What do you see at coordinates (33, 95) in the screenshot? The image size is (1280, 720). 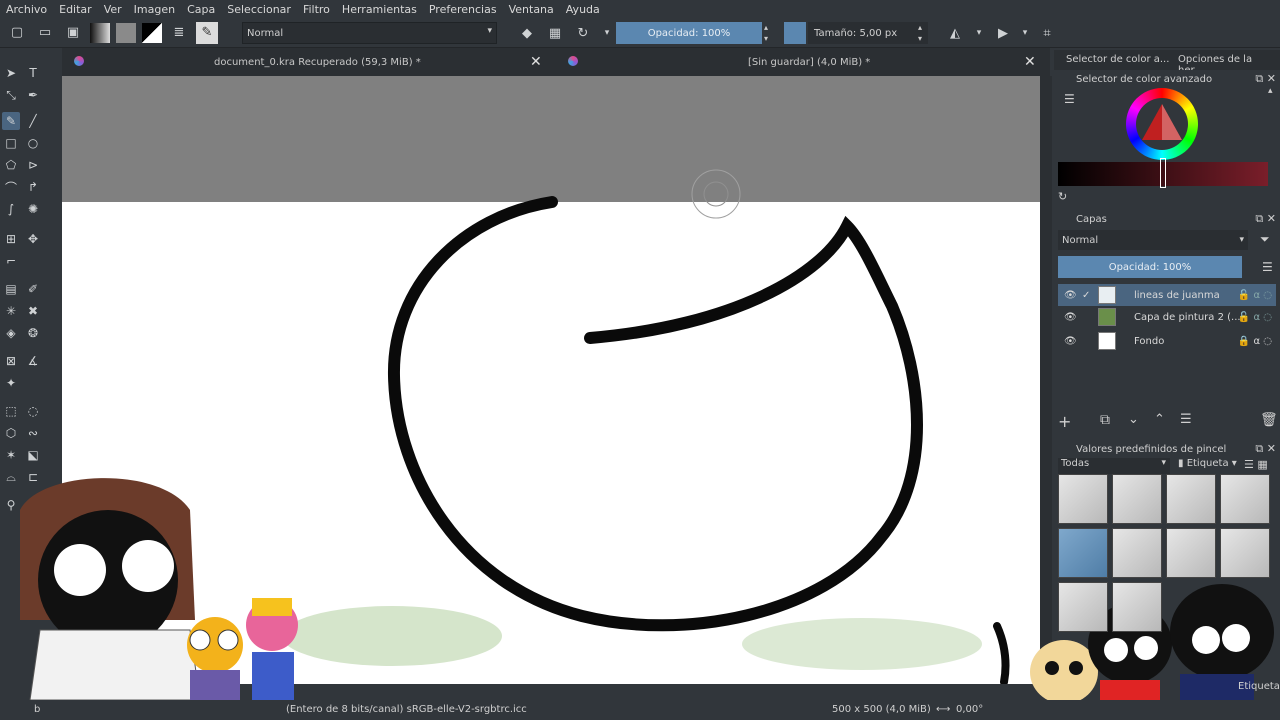 I see `calligraphy-icon: ✒` at bounding box center [33, 95].